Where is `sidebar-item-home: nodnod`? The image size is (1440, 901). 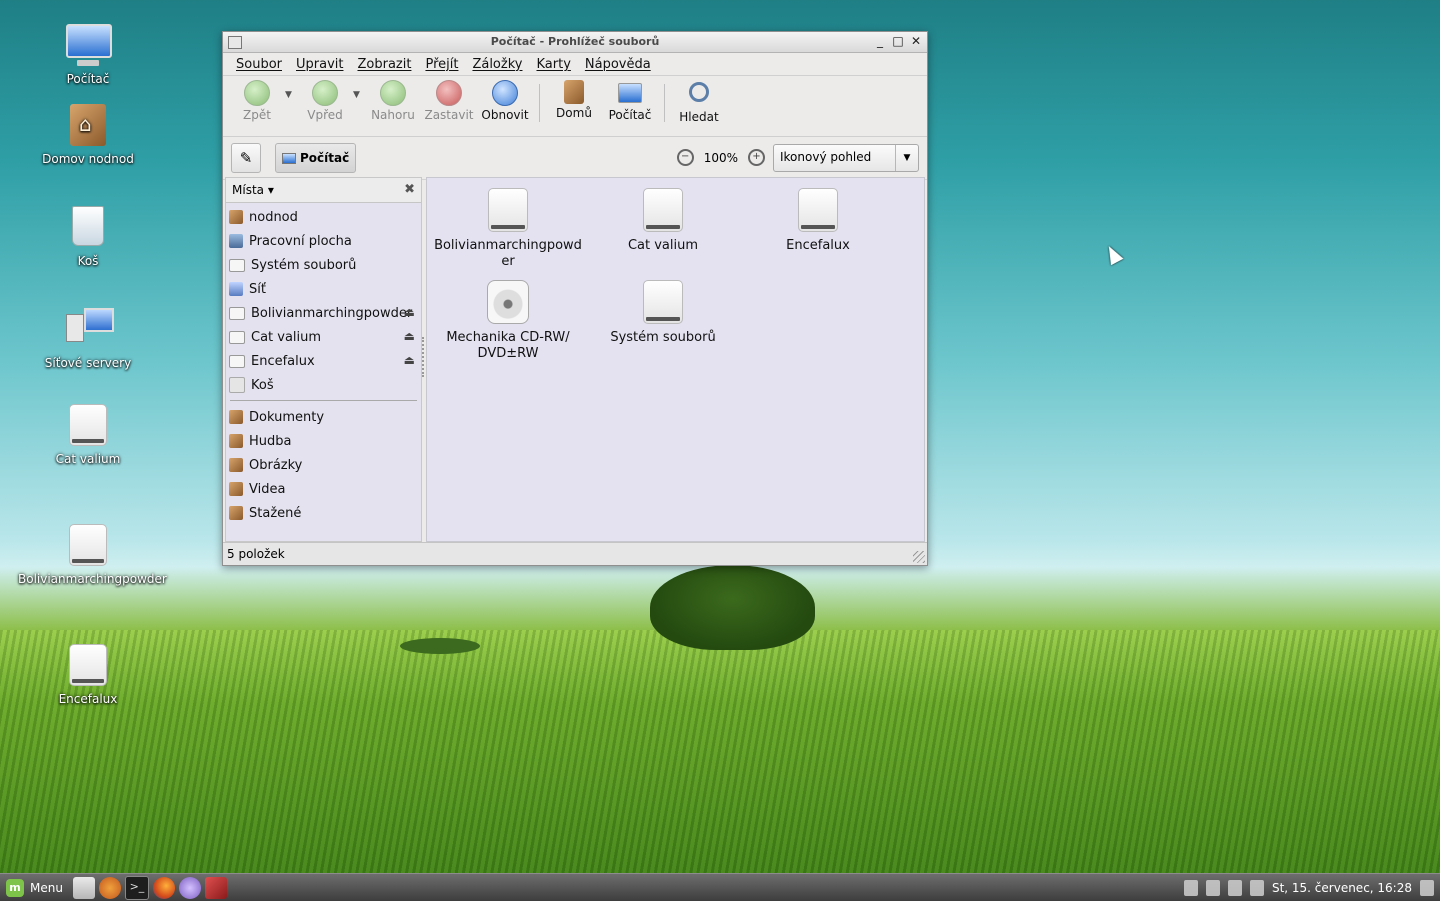 sidebar-item-home: nodnod is located at coordinates (323, 217).